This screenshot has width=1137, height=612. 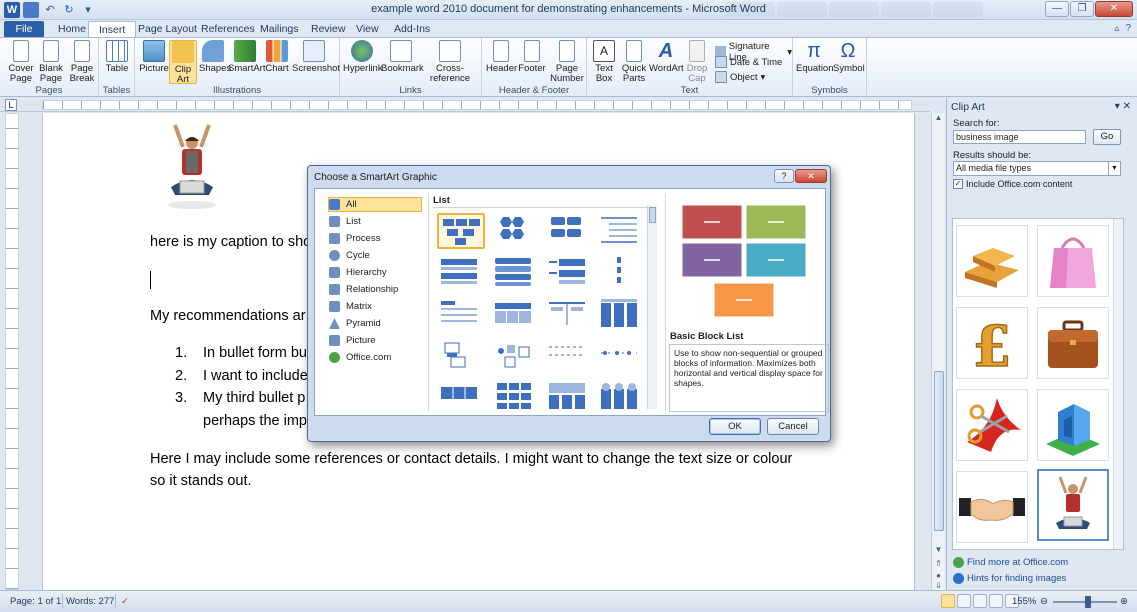 What do you see at coordinates (1107, 137) in the screenshot?
I see `go-button: Go` at bounding box center [1107, 137].